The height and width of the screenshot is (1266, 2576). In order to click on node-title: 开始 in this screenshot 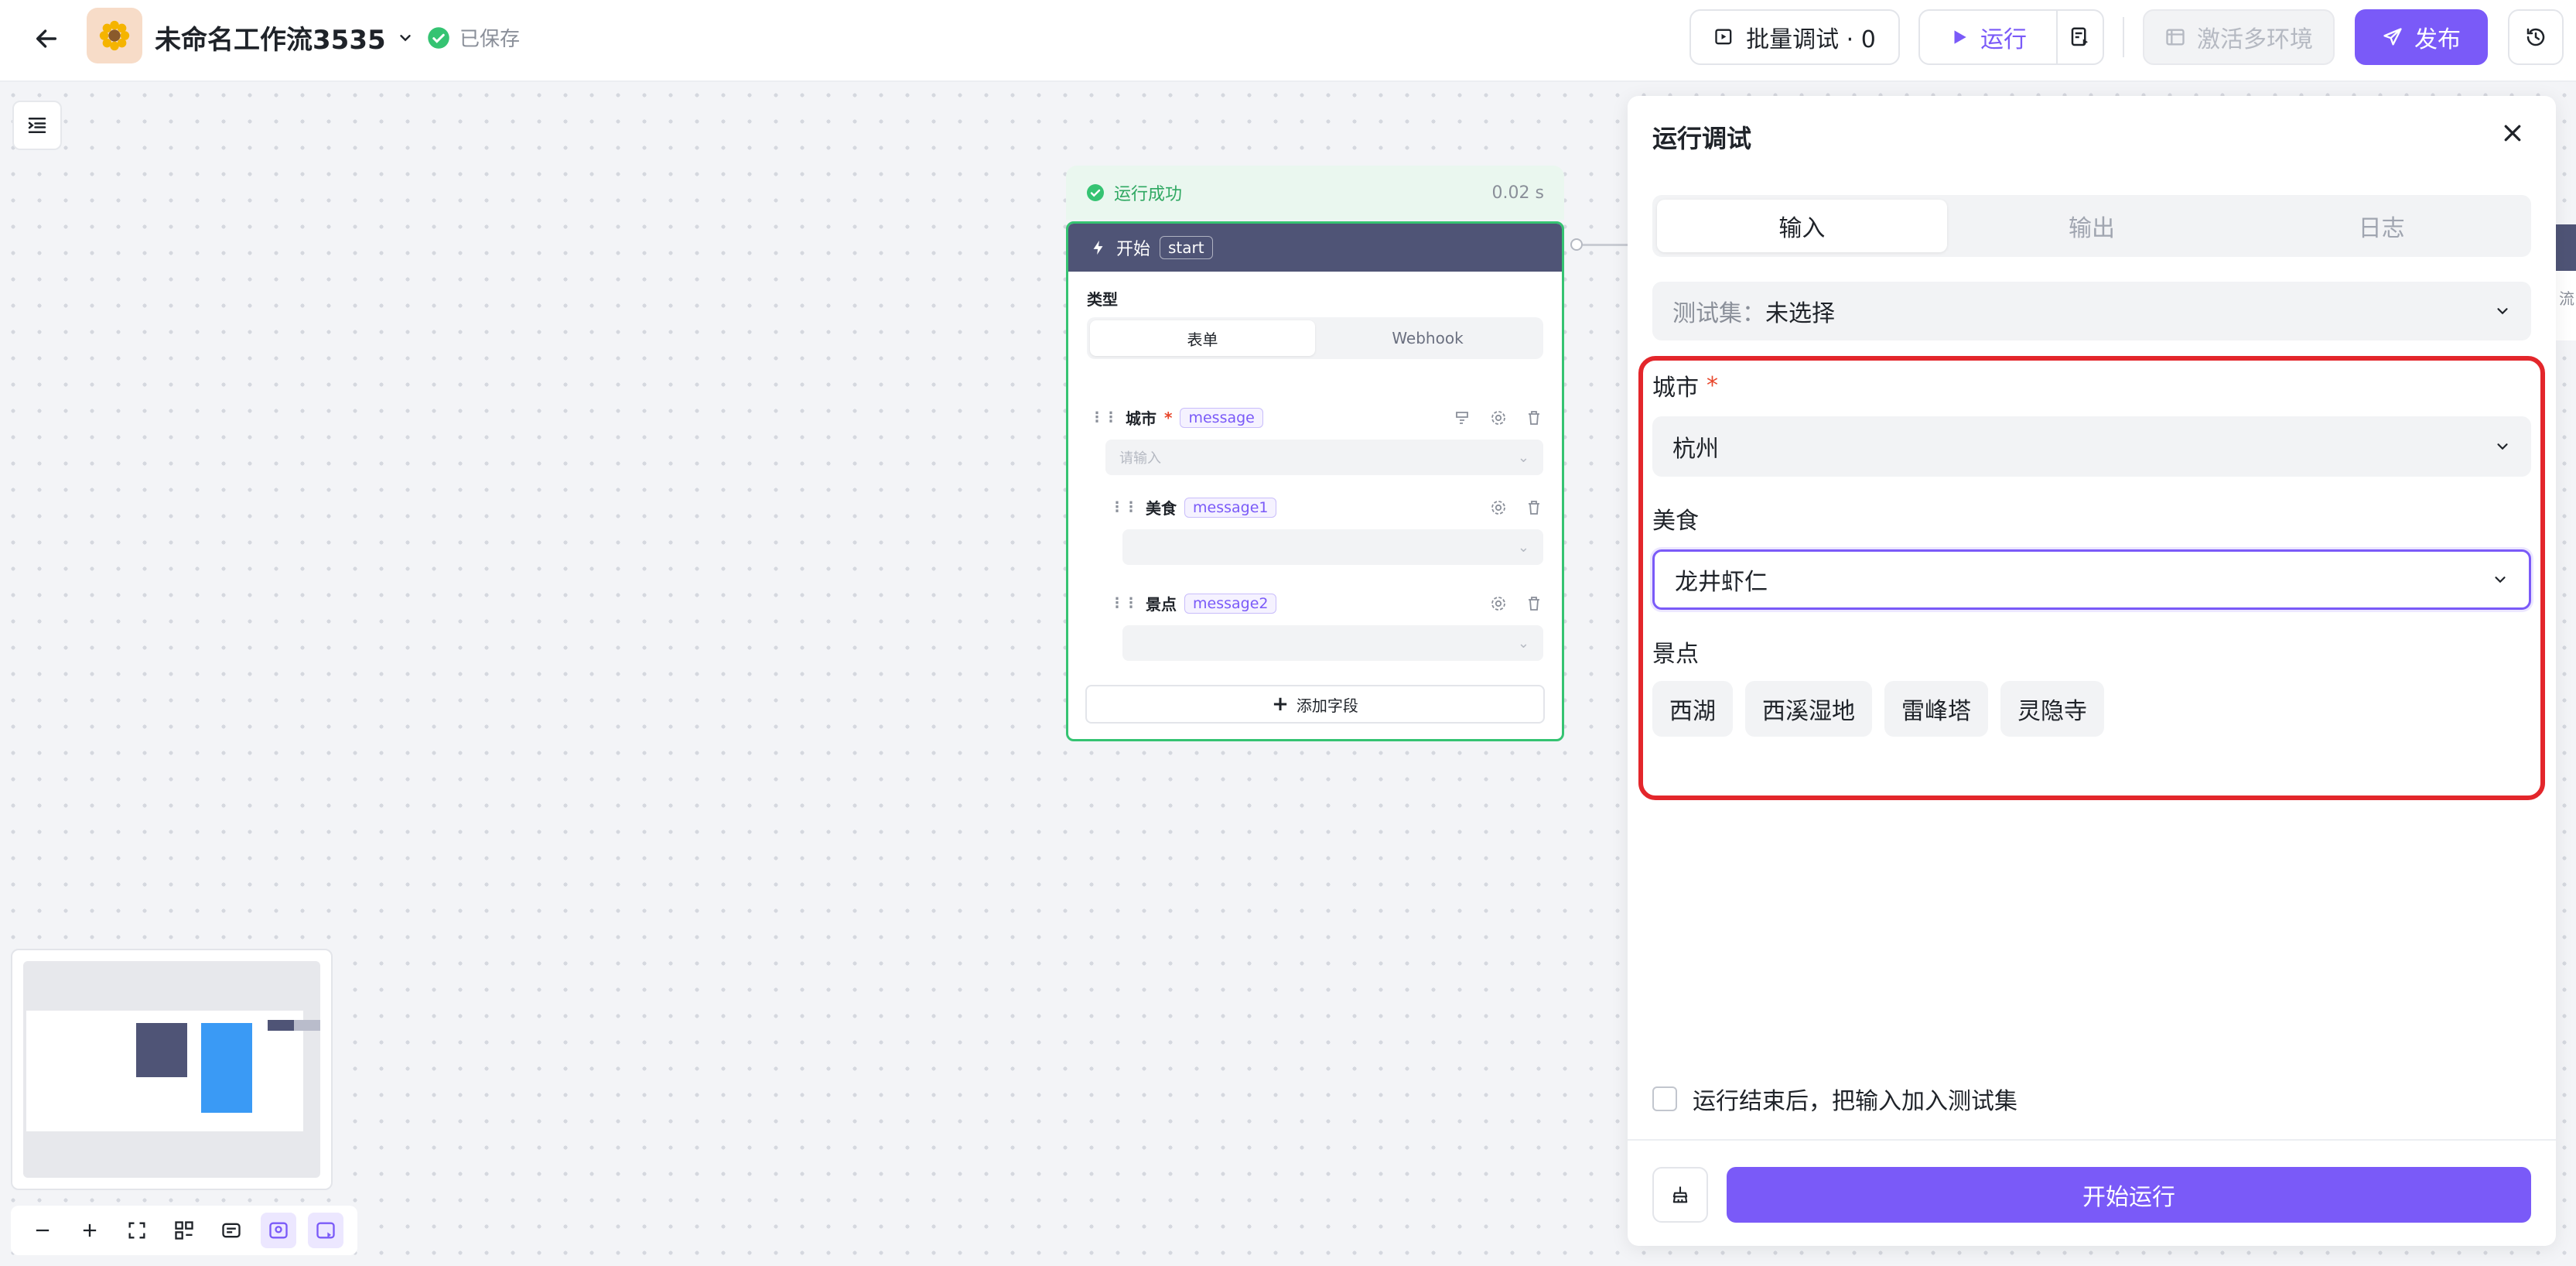, I will do `click(1133, 250)`.